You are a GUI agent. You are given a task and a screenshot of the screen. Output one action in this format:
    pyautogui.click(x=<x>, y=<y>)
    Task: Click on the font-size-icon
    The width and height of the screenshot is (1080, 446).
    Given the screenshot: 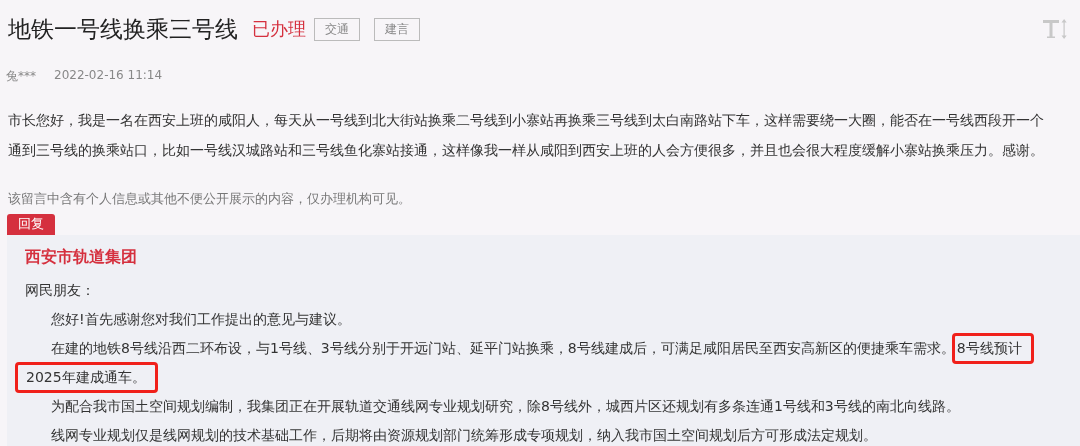 What is the action you would take?
    pyautogui.click(x=1055, y=29)
    